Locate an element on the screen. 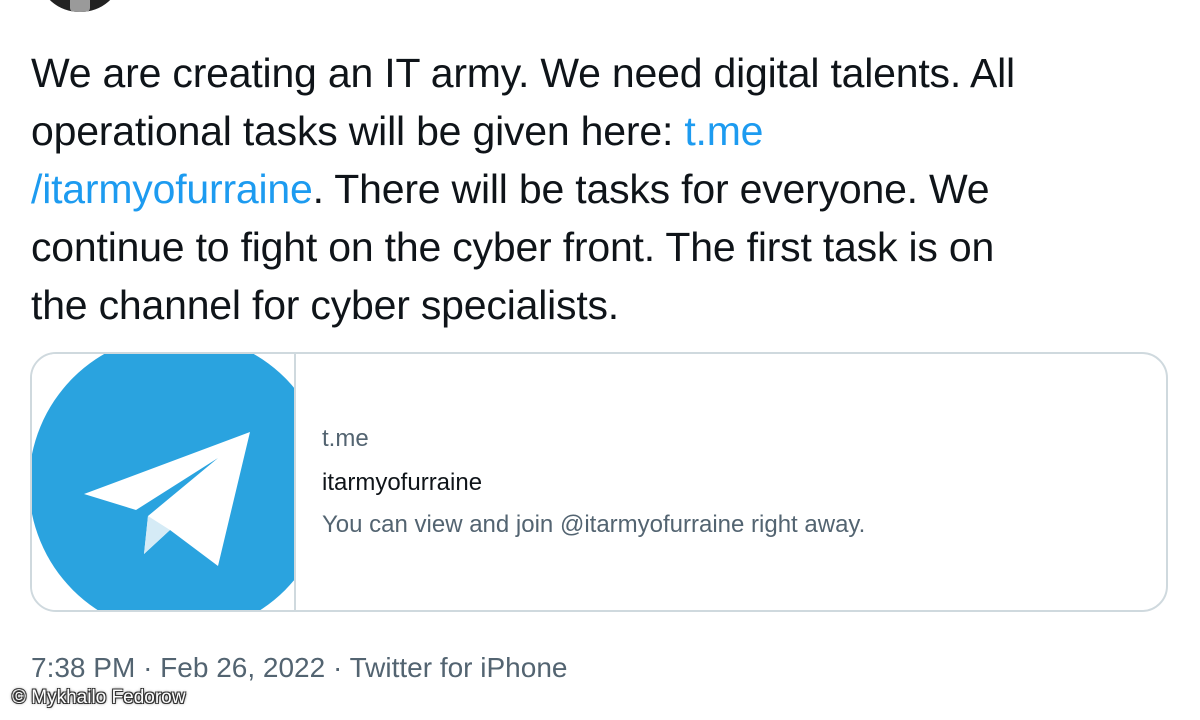  tweet-text-segment: the channel for cyber specialists. is located at coordinates (325, 305).